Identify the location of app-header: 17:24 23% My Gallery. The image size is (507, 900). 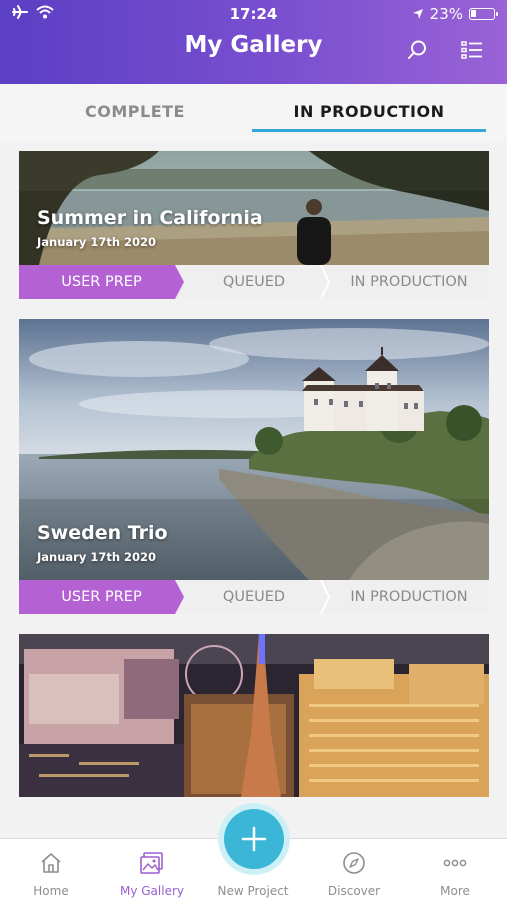
(253, 42).